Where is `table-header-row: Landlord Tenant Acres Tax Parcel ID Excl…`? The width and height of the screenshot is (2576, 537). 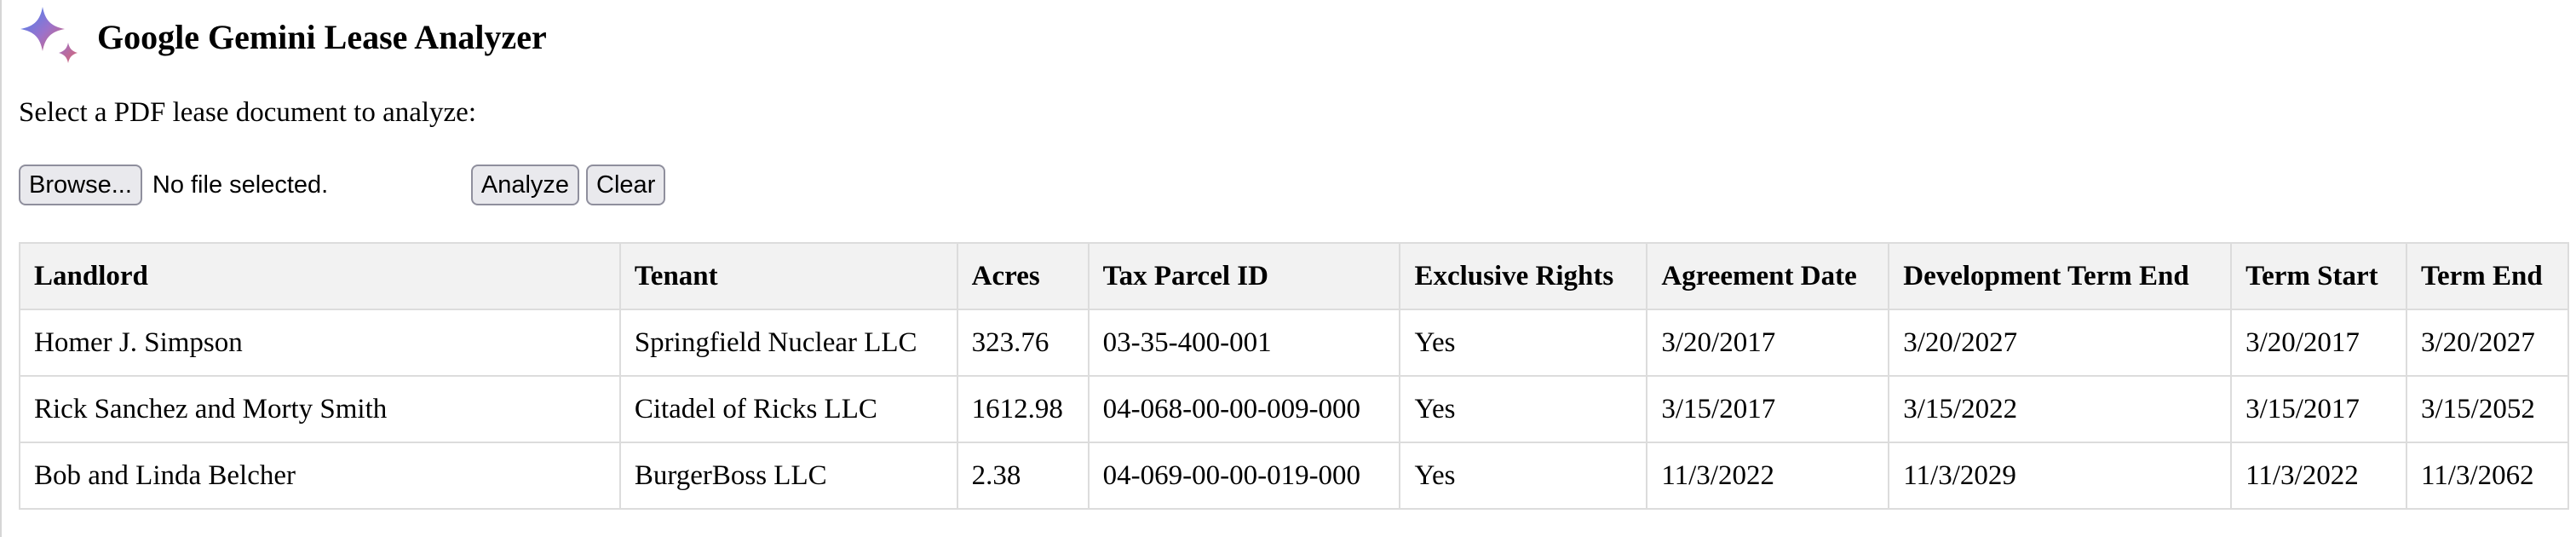
table-header-row: Landlord Tenant Acres Tax Parcel ID Excl… is located at coordinates (1294, 276).